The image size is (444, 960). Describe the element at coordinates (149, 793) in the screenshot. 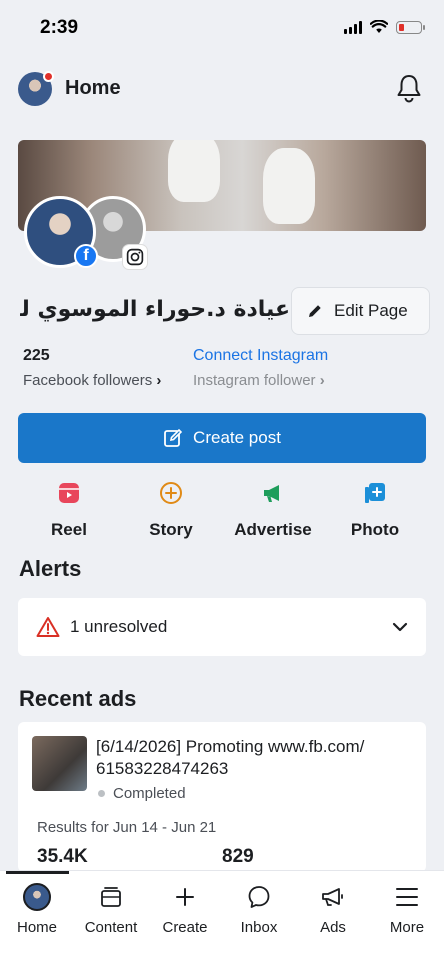

I see `ad-status-label: Completed` at that location.